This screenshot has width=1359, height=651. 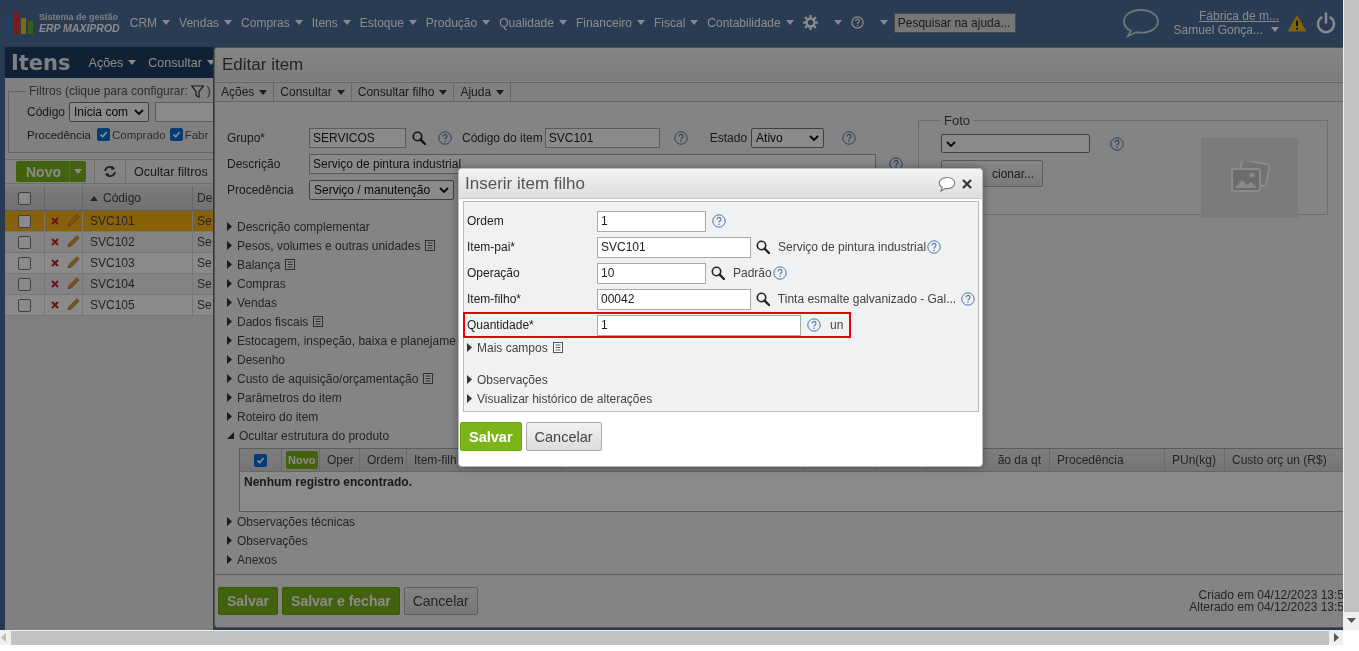 What do you see at coordinates (744, 22) in the screenshot?
I see `nav-menu: Contabilidade` at bounding box center [744, 22].